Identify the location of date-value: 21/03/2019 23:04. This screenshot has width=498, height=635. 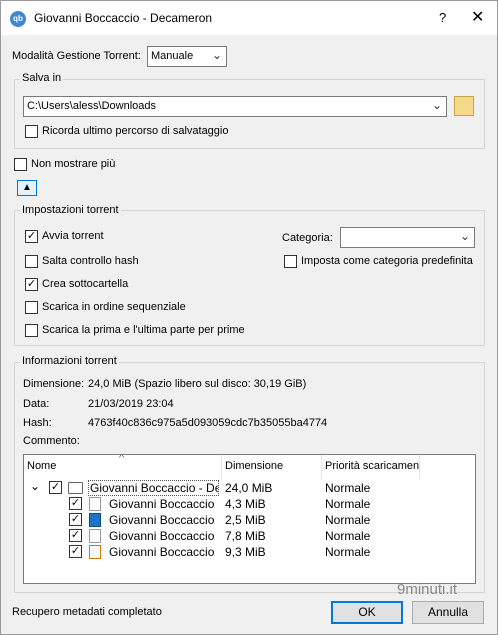
(131, 404).